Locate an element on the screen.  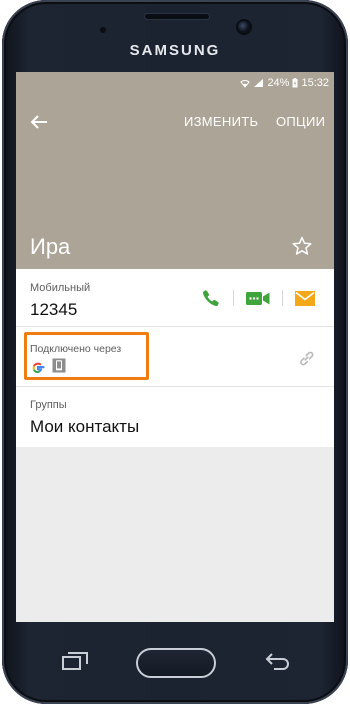
connected-via-label: Подключено через is located at coordinates (76, 349).